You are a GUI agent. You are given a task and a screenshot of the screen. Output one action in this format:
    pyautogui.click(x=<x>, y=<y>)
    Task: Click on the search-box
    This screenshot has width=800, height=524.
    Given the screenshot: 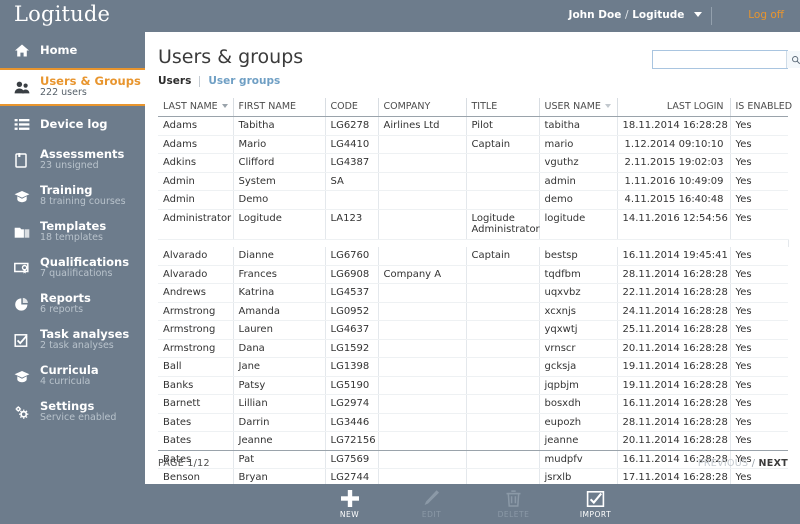 What is the action you would take?
    pyautogui.click(x=726, y=59)
    